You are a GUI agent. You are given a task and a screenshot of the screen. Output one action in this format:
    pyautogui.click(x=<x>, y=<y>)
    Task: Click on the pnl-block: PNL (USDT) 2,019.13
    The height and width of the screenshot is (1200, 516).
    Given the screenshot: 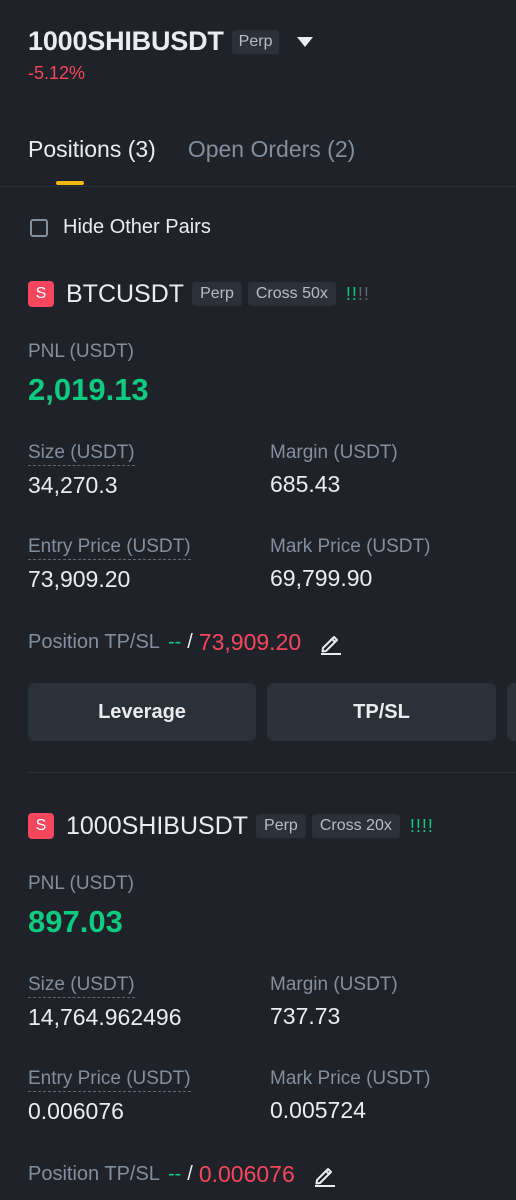 What is the action you would take?
    pyautogui.click(x=88, y=374)
    